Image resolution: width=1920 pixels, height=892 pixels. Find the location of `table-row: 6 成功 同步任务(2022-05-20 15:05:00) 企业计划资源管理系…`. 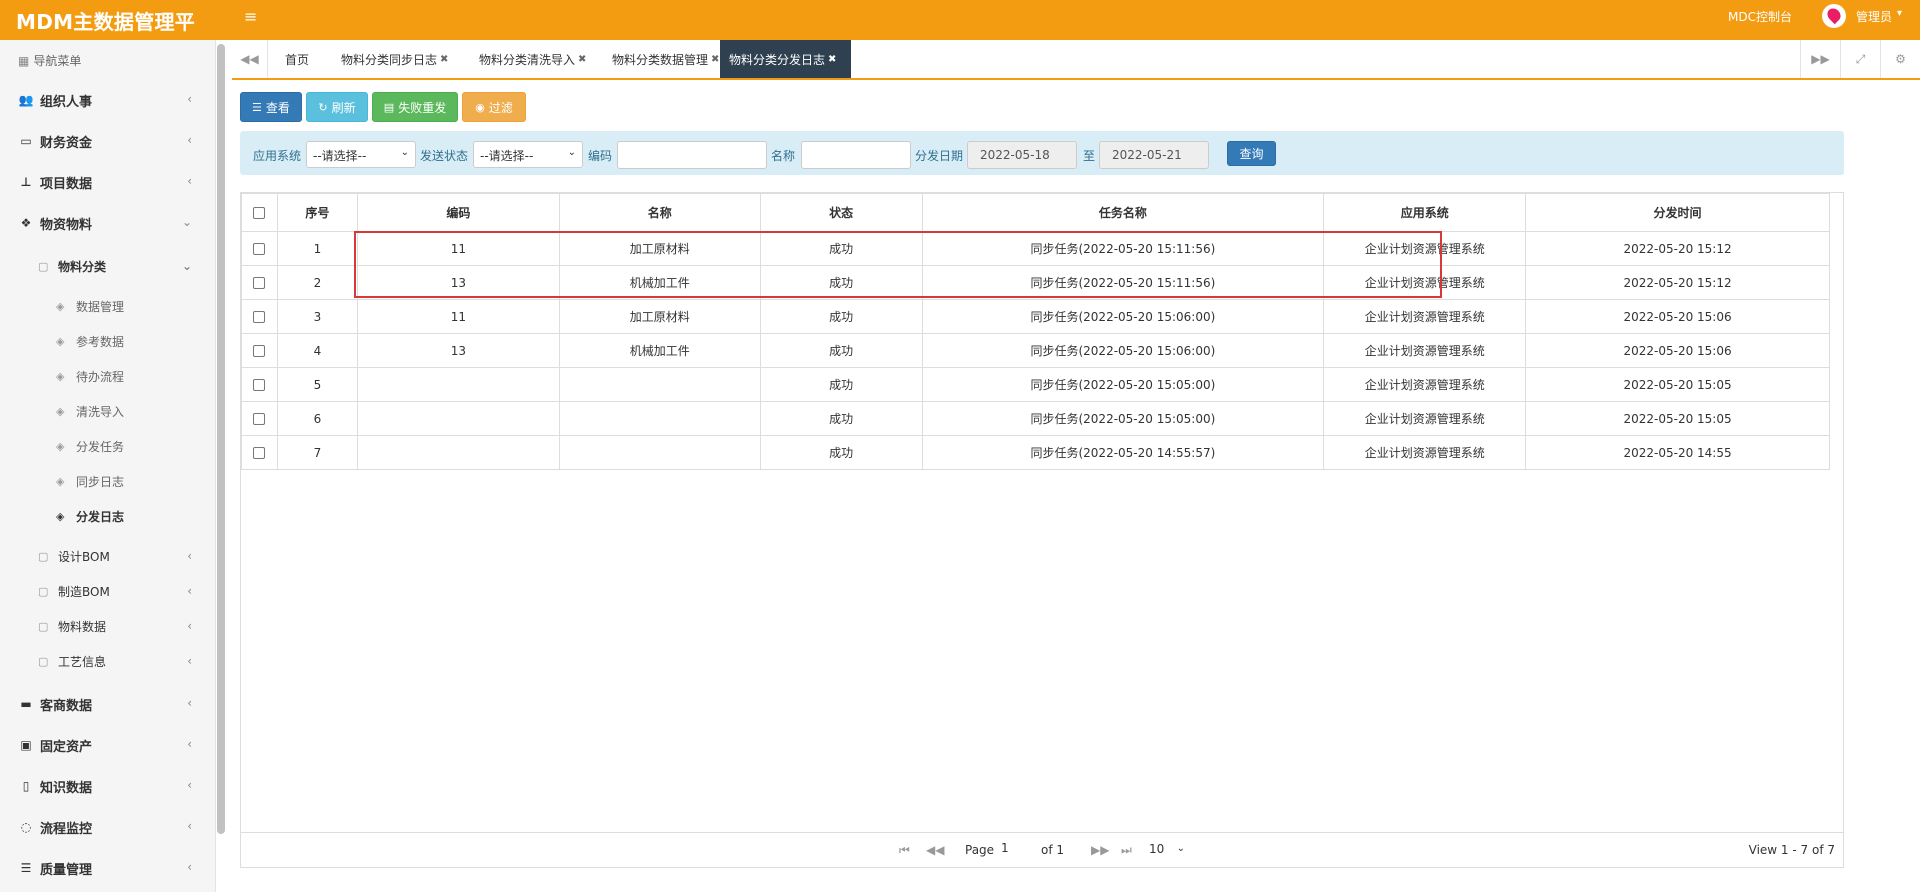

table-row: 6 成功 同步任务(2022-05-20 15:05:00) 企业计划资源管理系… is located at coordinates (1035, 418).